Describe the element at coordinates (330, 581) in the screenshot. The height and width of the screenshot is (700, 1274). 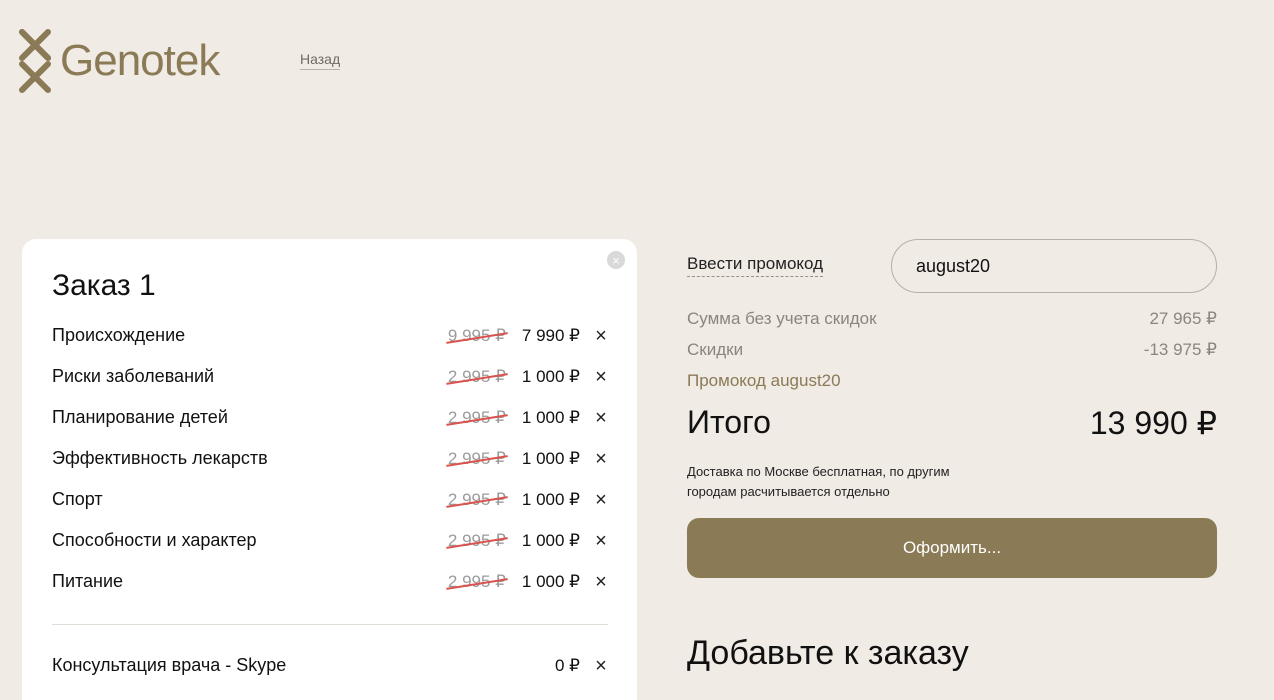
I see `order-item: Питание 2 995 ₽ 1 000 ₽ ×` at that location.